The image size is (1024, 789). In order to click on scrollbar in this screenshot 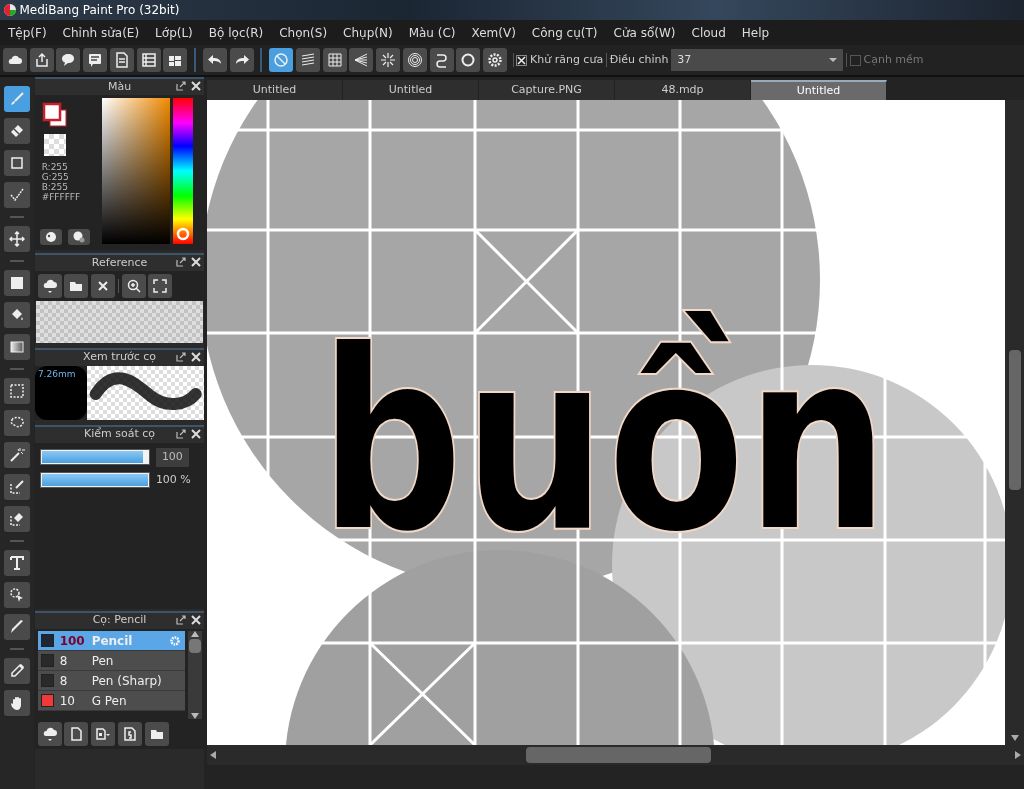, I will do `click(194, 675)`.